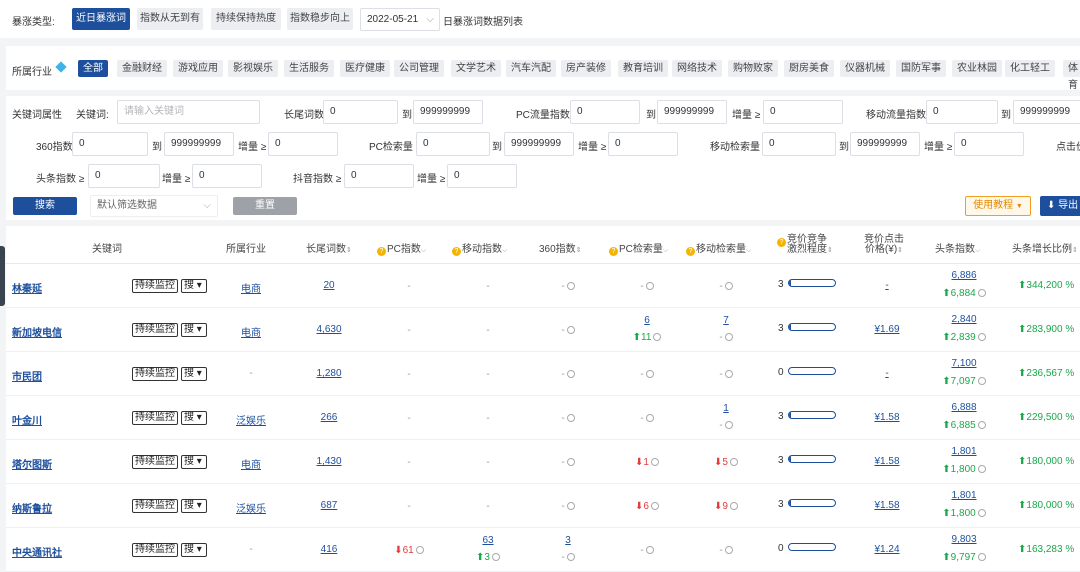  I want to click on value-link: 3, so click(568, 540).